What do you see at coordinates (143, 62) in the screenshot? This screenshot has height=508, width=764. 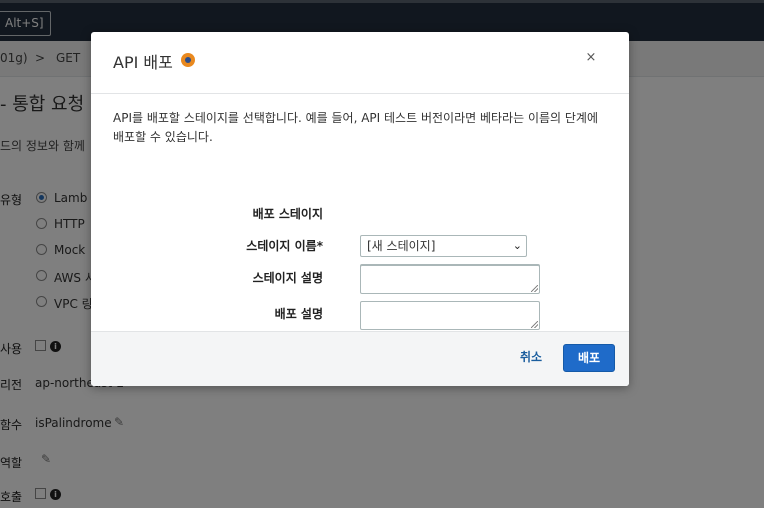 I see `dialog-title: API 배포` at bounding box center [143, 62].